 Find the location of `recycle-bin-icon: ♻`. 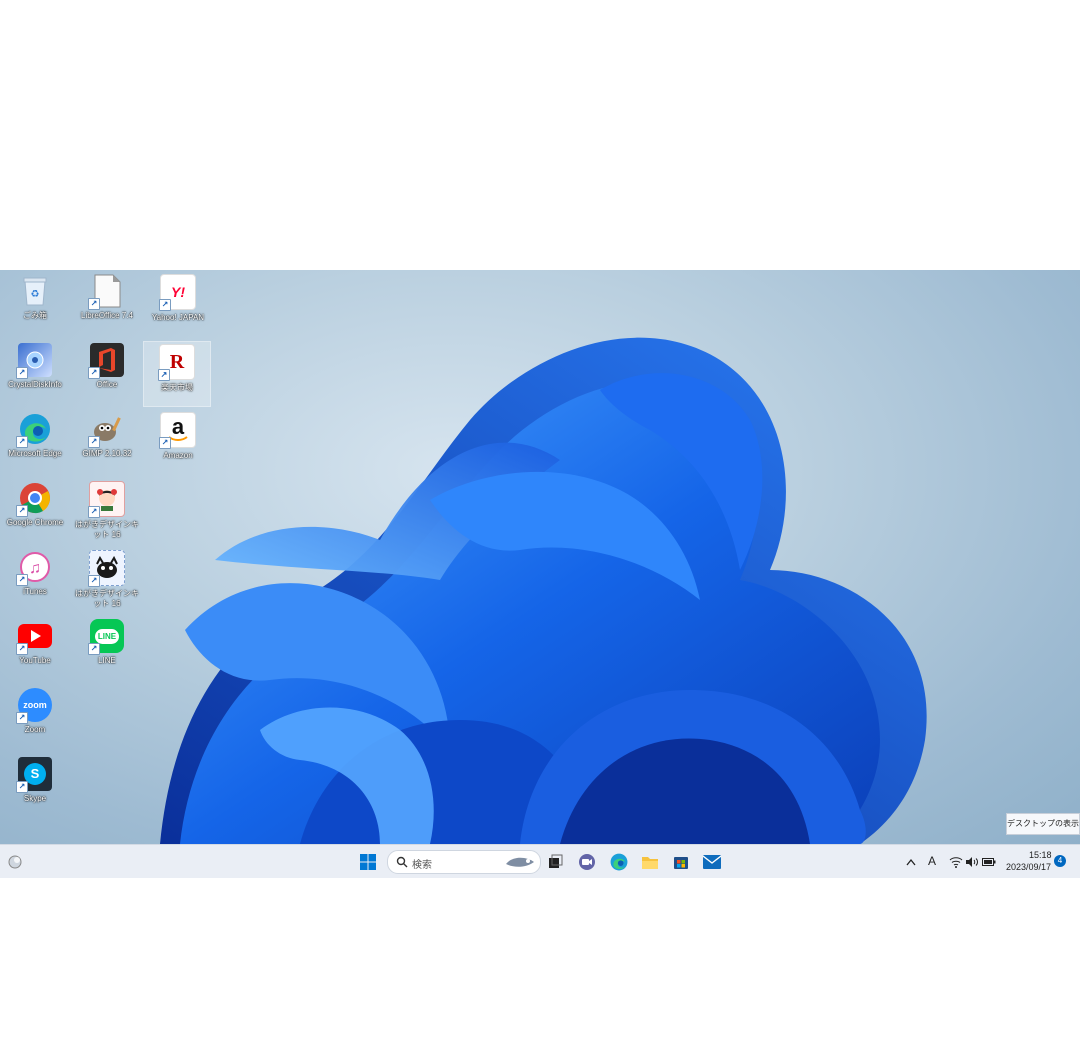

recycle-bin-icon: ♻ is located at coordinates (35, 291).